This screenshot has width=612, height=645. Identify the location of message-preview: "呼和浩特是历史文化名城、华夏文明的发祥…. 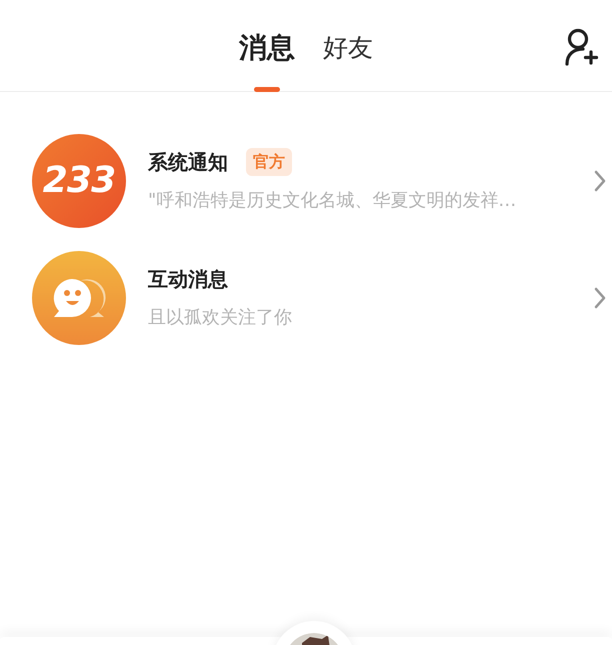
(333, 201).